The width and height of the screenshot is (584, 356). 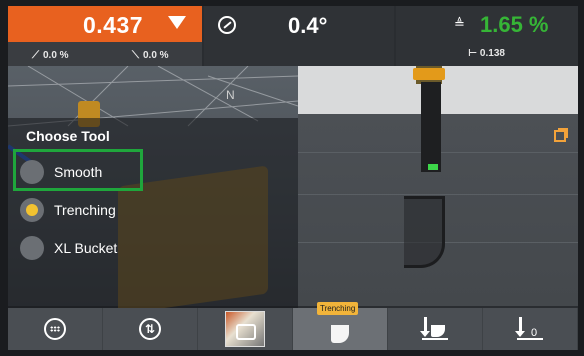 What do you see at coordinates (230, 95) in the screenshot?
I see `north-label: N` at bounding box center [230, 95].